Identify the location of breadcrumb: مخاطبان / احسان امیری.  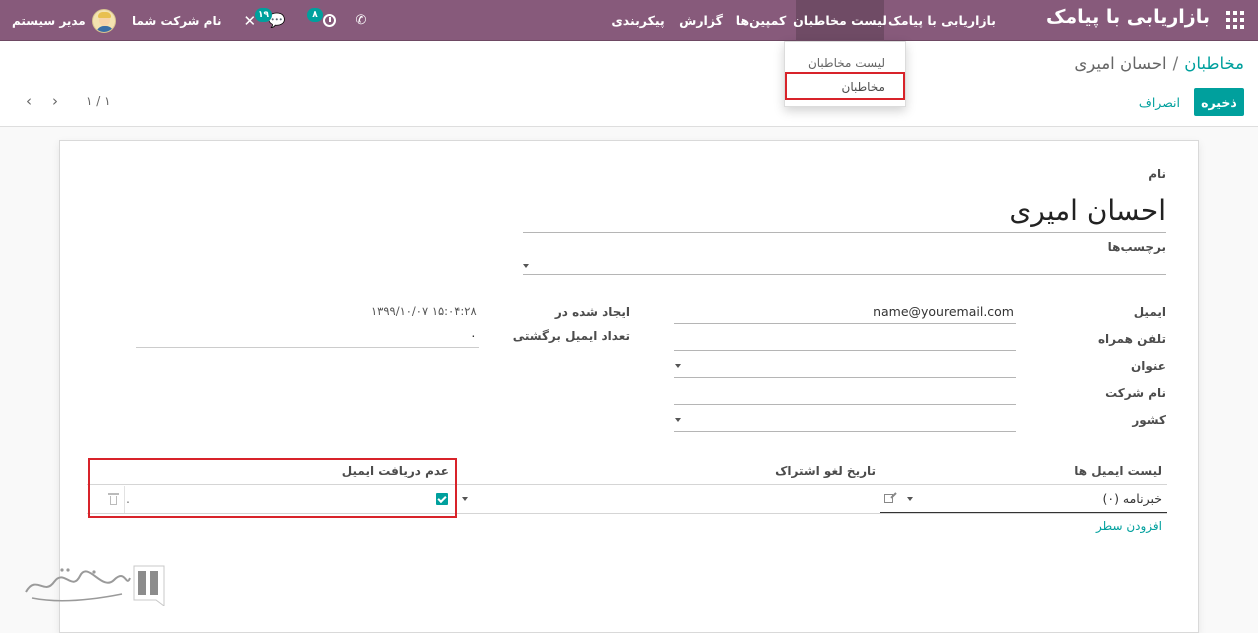
(1159, 63).